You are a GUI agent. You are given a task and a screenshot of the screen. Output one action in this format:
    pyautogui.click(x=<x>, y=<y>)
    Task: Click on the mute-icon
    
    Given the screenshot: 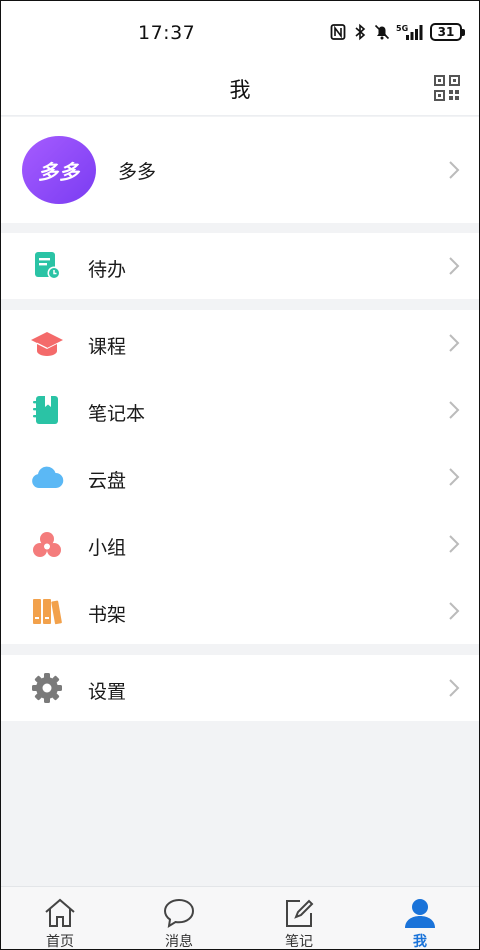 What is the action you would take?
    pyautogui.click(x=382, y=32)
    